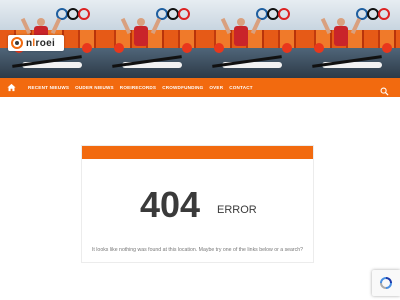 Image resolution: width=400 pixels, height=300 pixels. What do you see at coordinates (241, 87) in the screenshot?
I see `nav-item-contact: Contact` at bounding box center [241, 87].